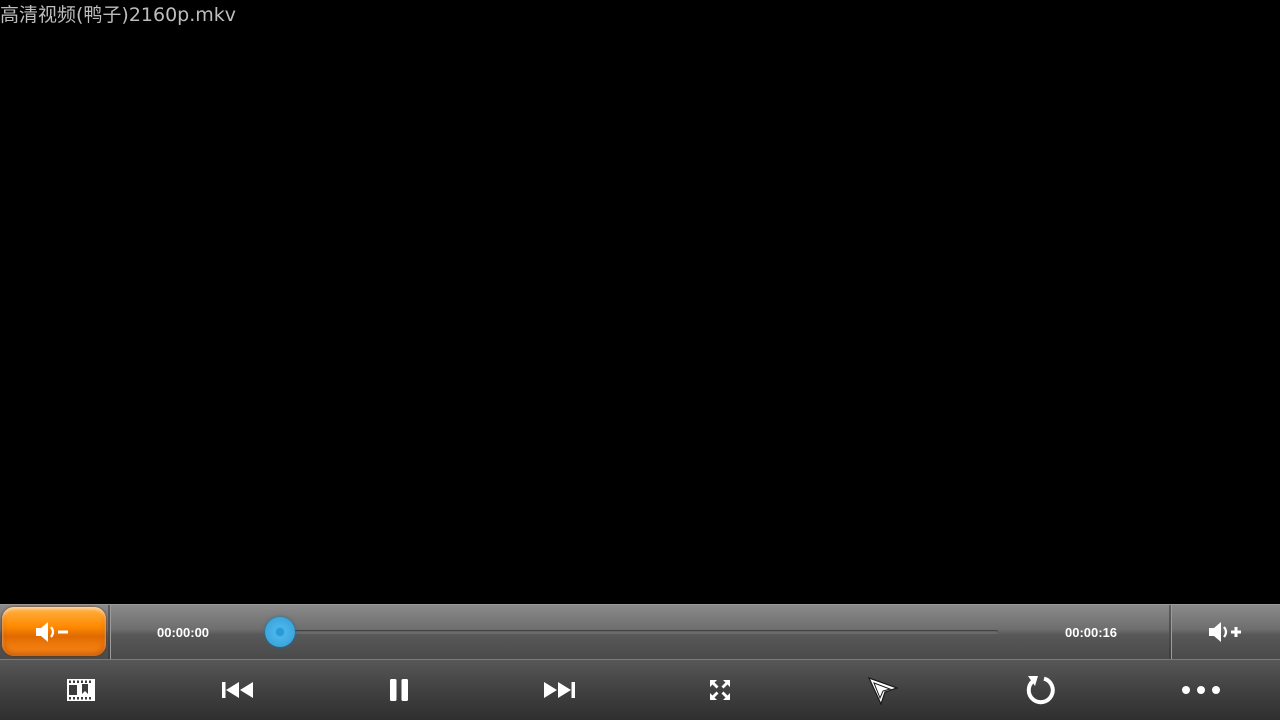 The image size is (1280, 720). I want to click on seek-bar, so click(639, 632).